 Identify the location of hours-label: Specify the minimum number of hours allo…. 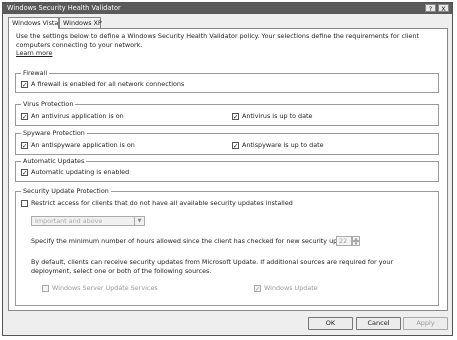
(194, 241).